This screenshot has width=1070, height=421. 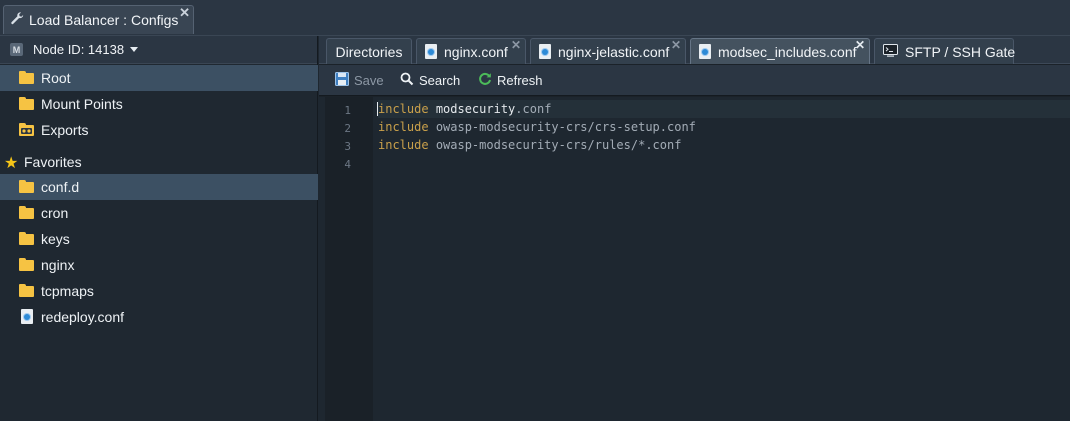 I want to click on terminal-icon, so click(x=890, y=51).